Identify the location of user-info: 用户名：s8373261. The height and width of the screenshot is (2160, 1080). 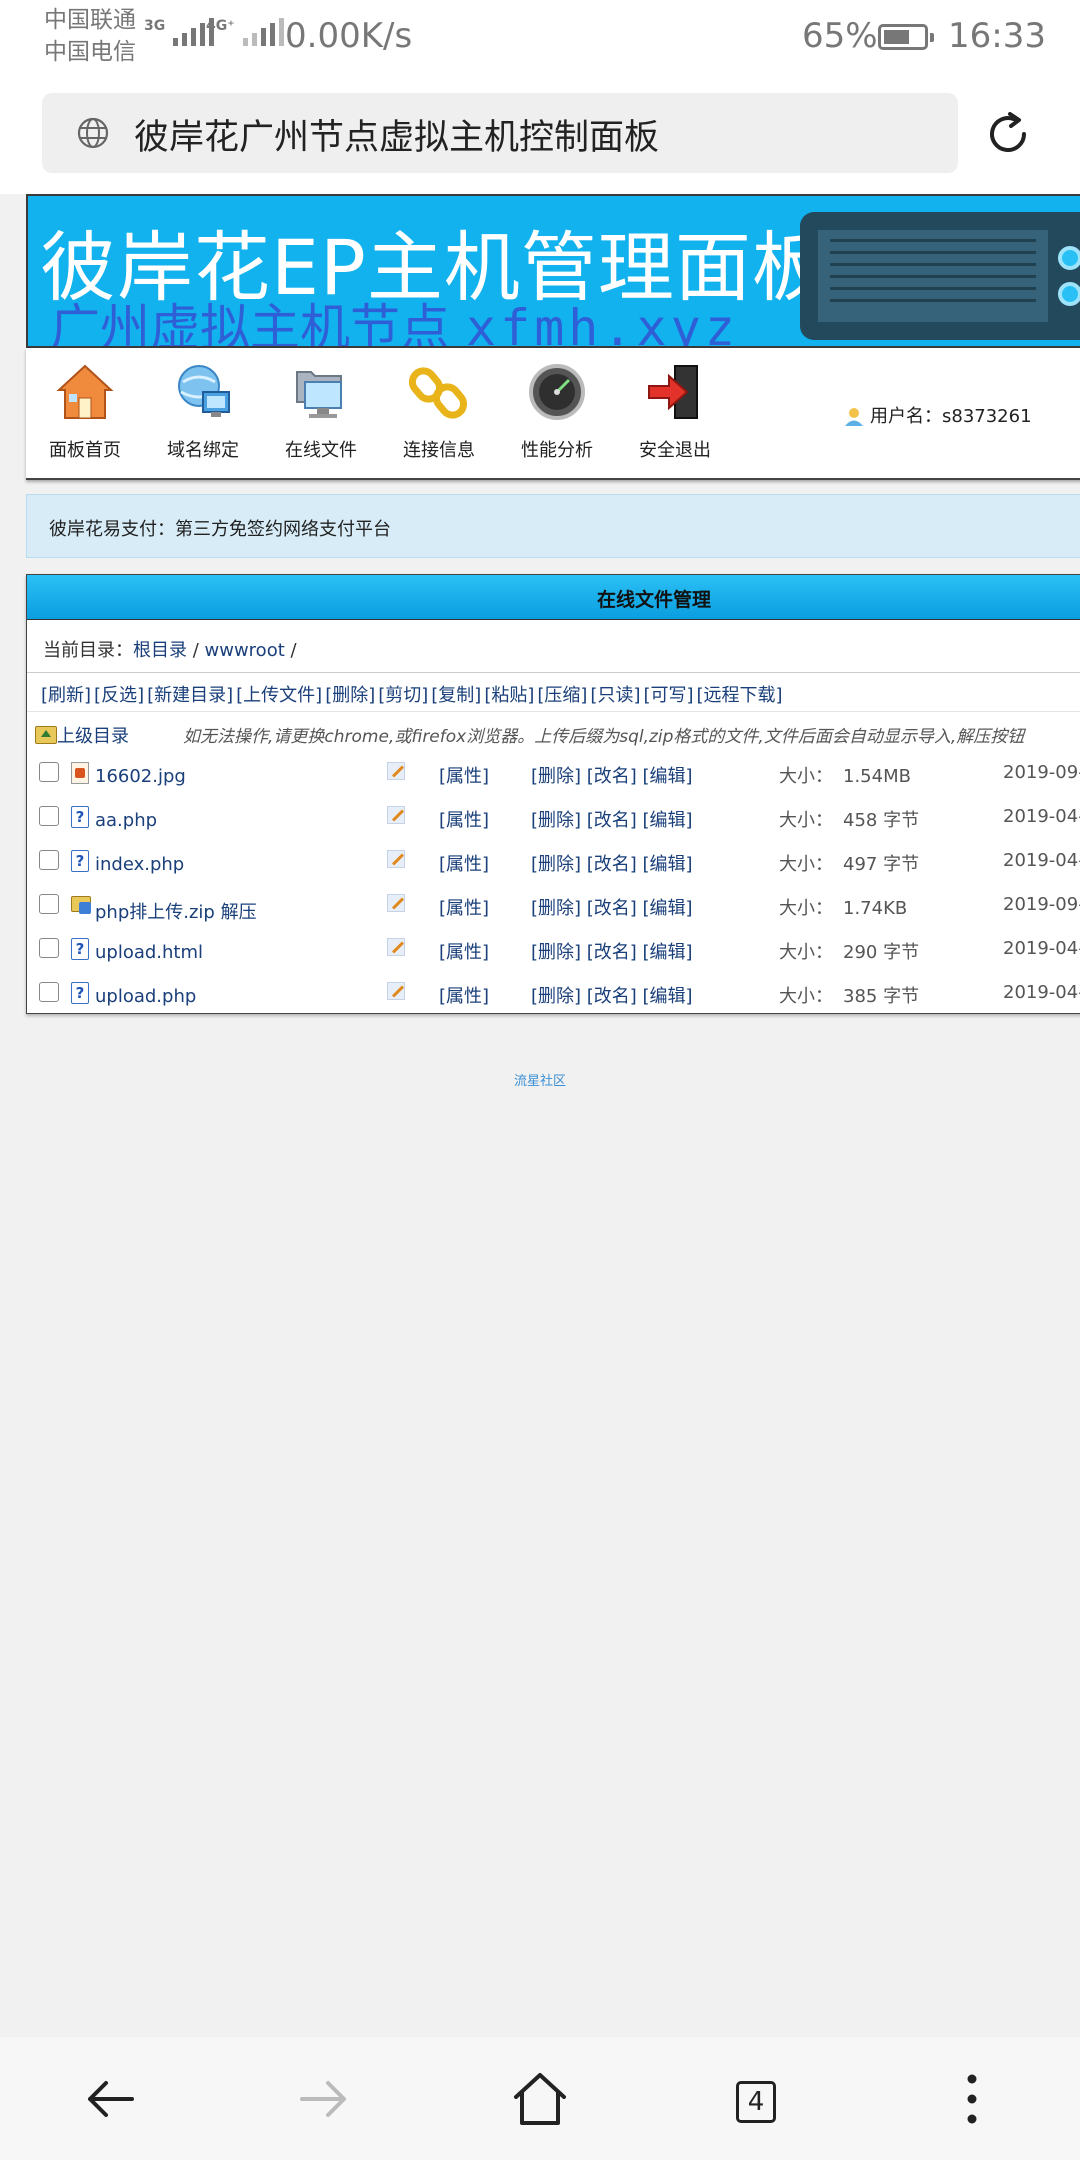
(938, 415).